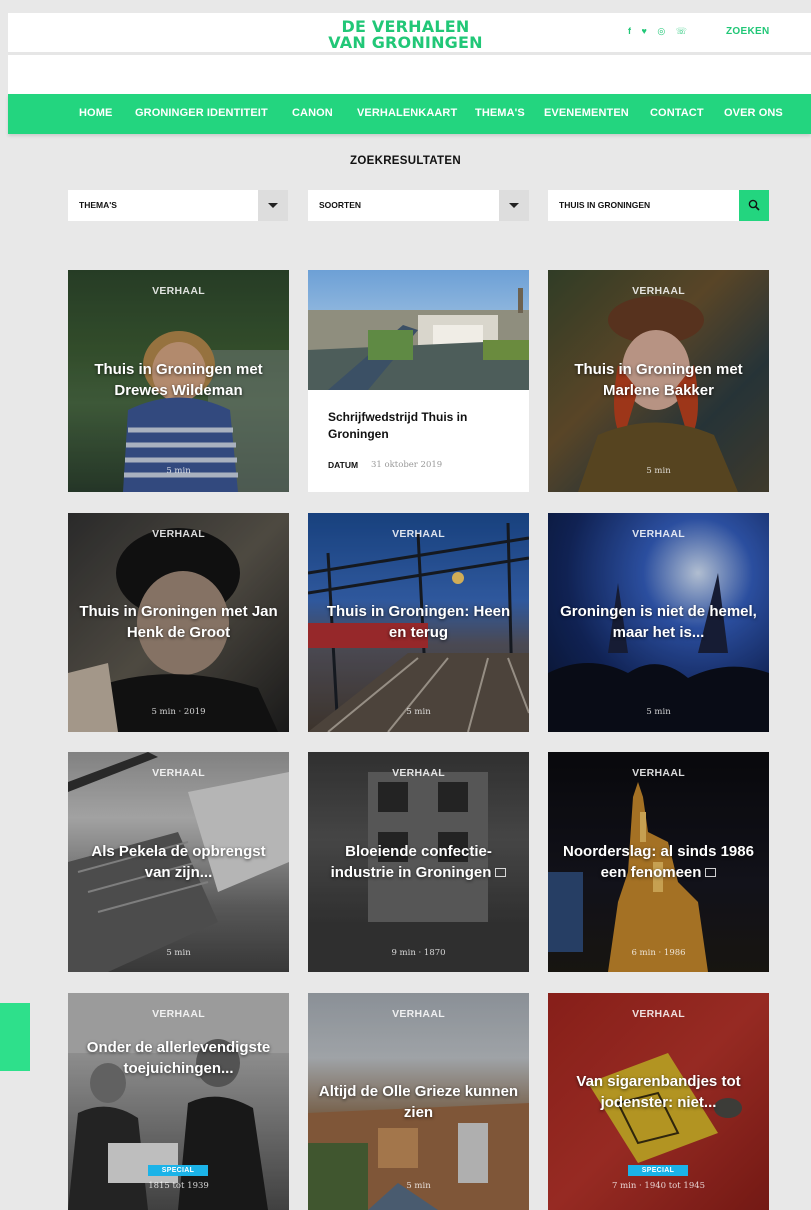 The height and width of the screenshot is (1210, 811). What do you see at coordinates (178, 712) in the screenshot?
I see `card-meta: 5 min · 2019` at bounding box center [178, 712].